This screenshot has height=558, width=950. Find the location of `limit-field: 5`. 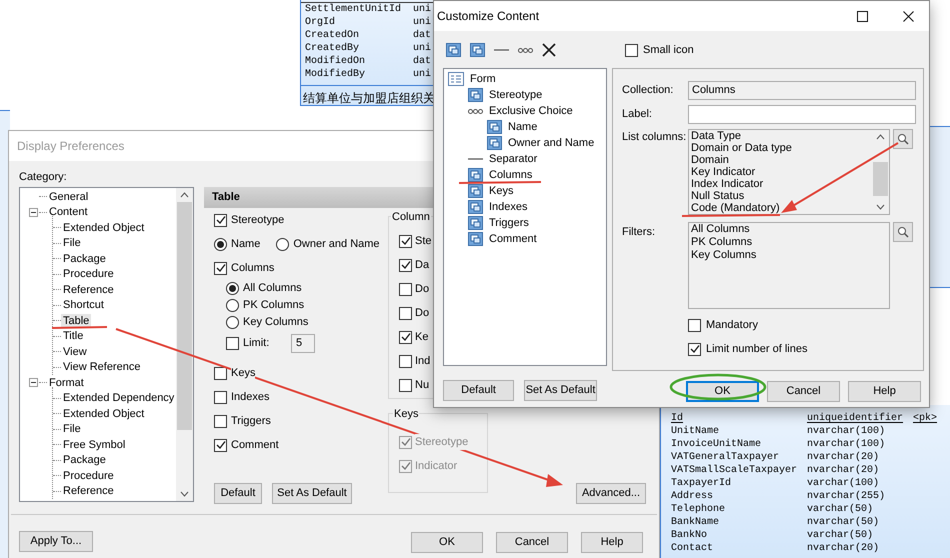

limit-field: 5 is located at coordinates (303, 343).